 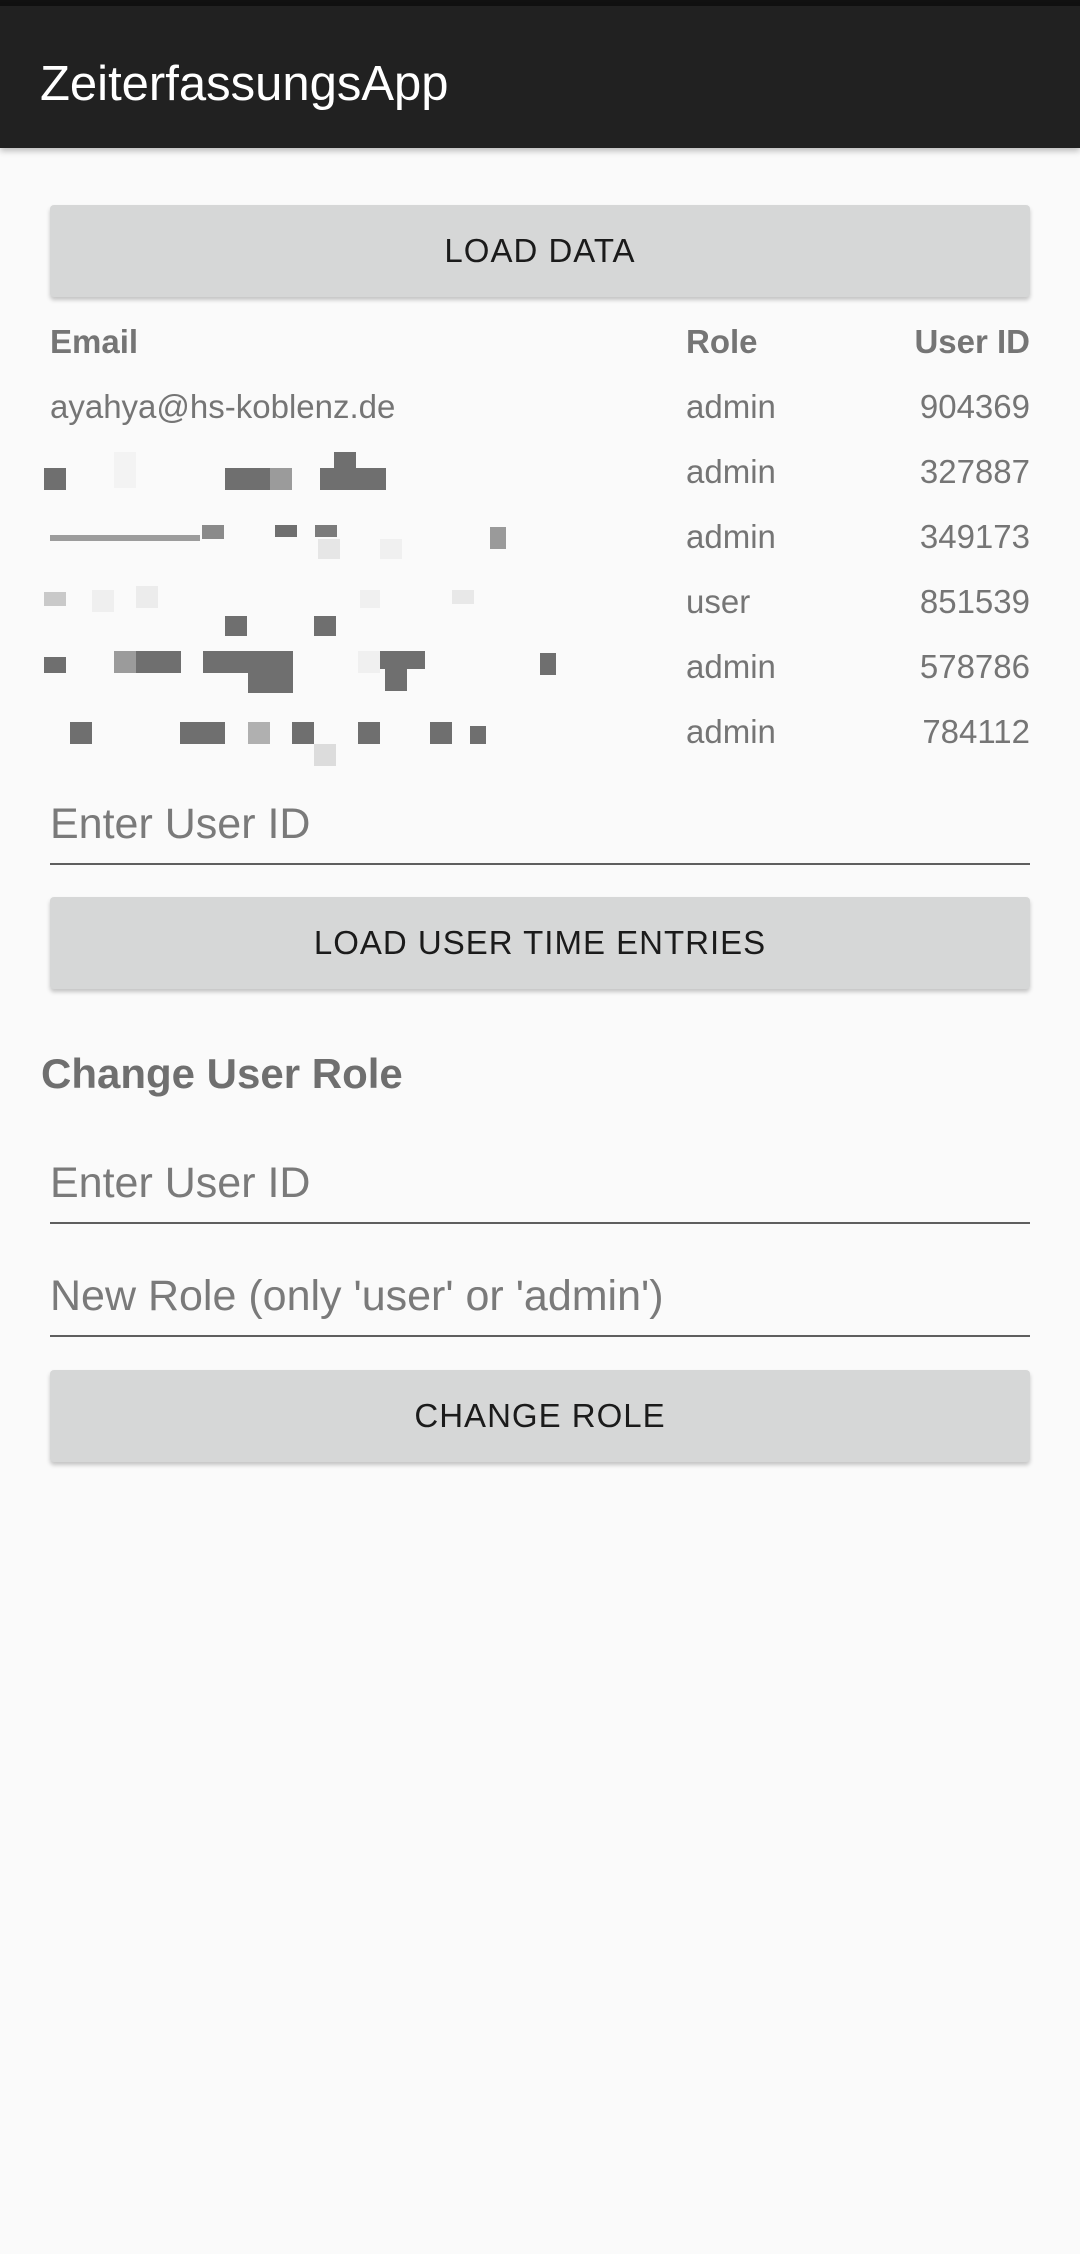 I want to click on cell-user-id: 327887, so click(x=974, y=471).